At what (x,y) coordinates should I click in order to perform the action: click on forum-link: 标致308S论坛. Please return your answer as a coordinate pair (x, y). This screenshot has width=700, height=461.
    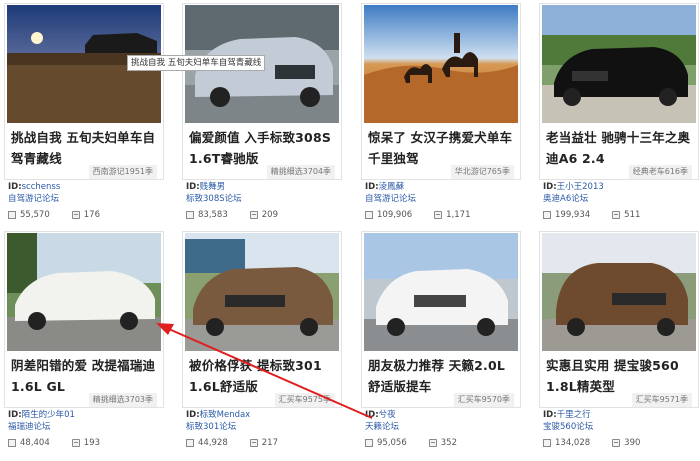
    Looking at the image, I should click on (264, 199).